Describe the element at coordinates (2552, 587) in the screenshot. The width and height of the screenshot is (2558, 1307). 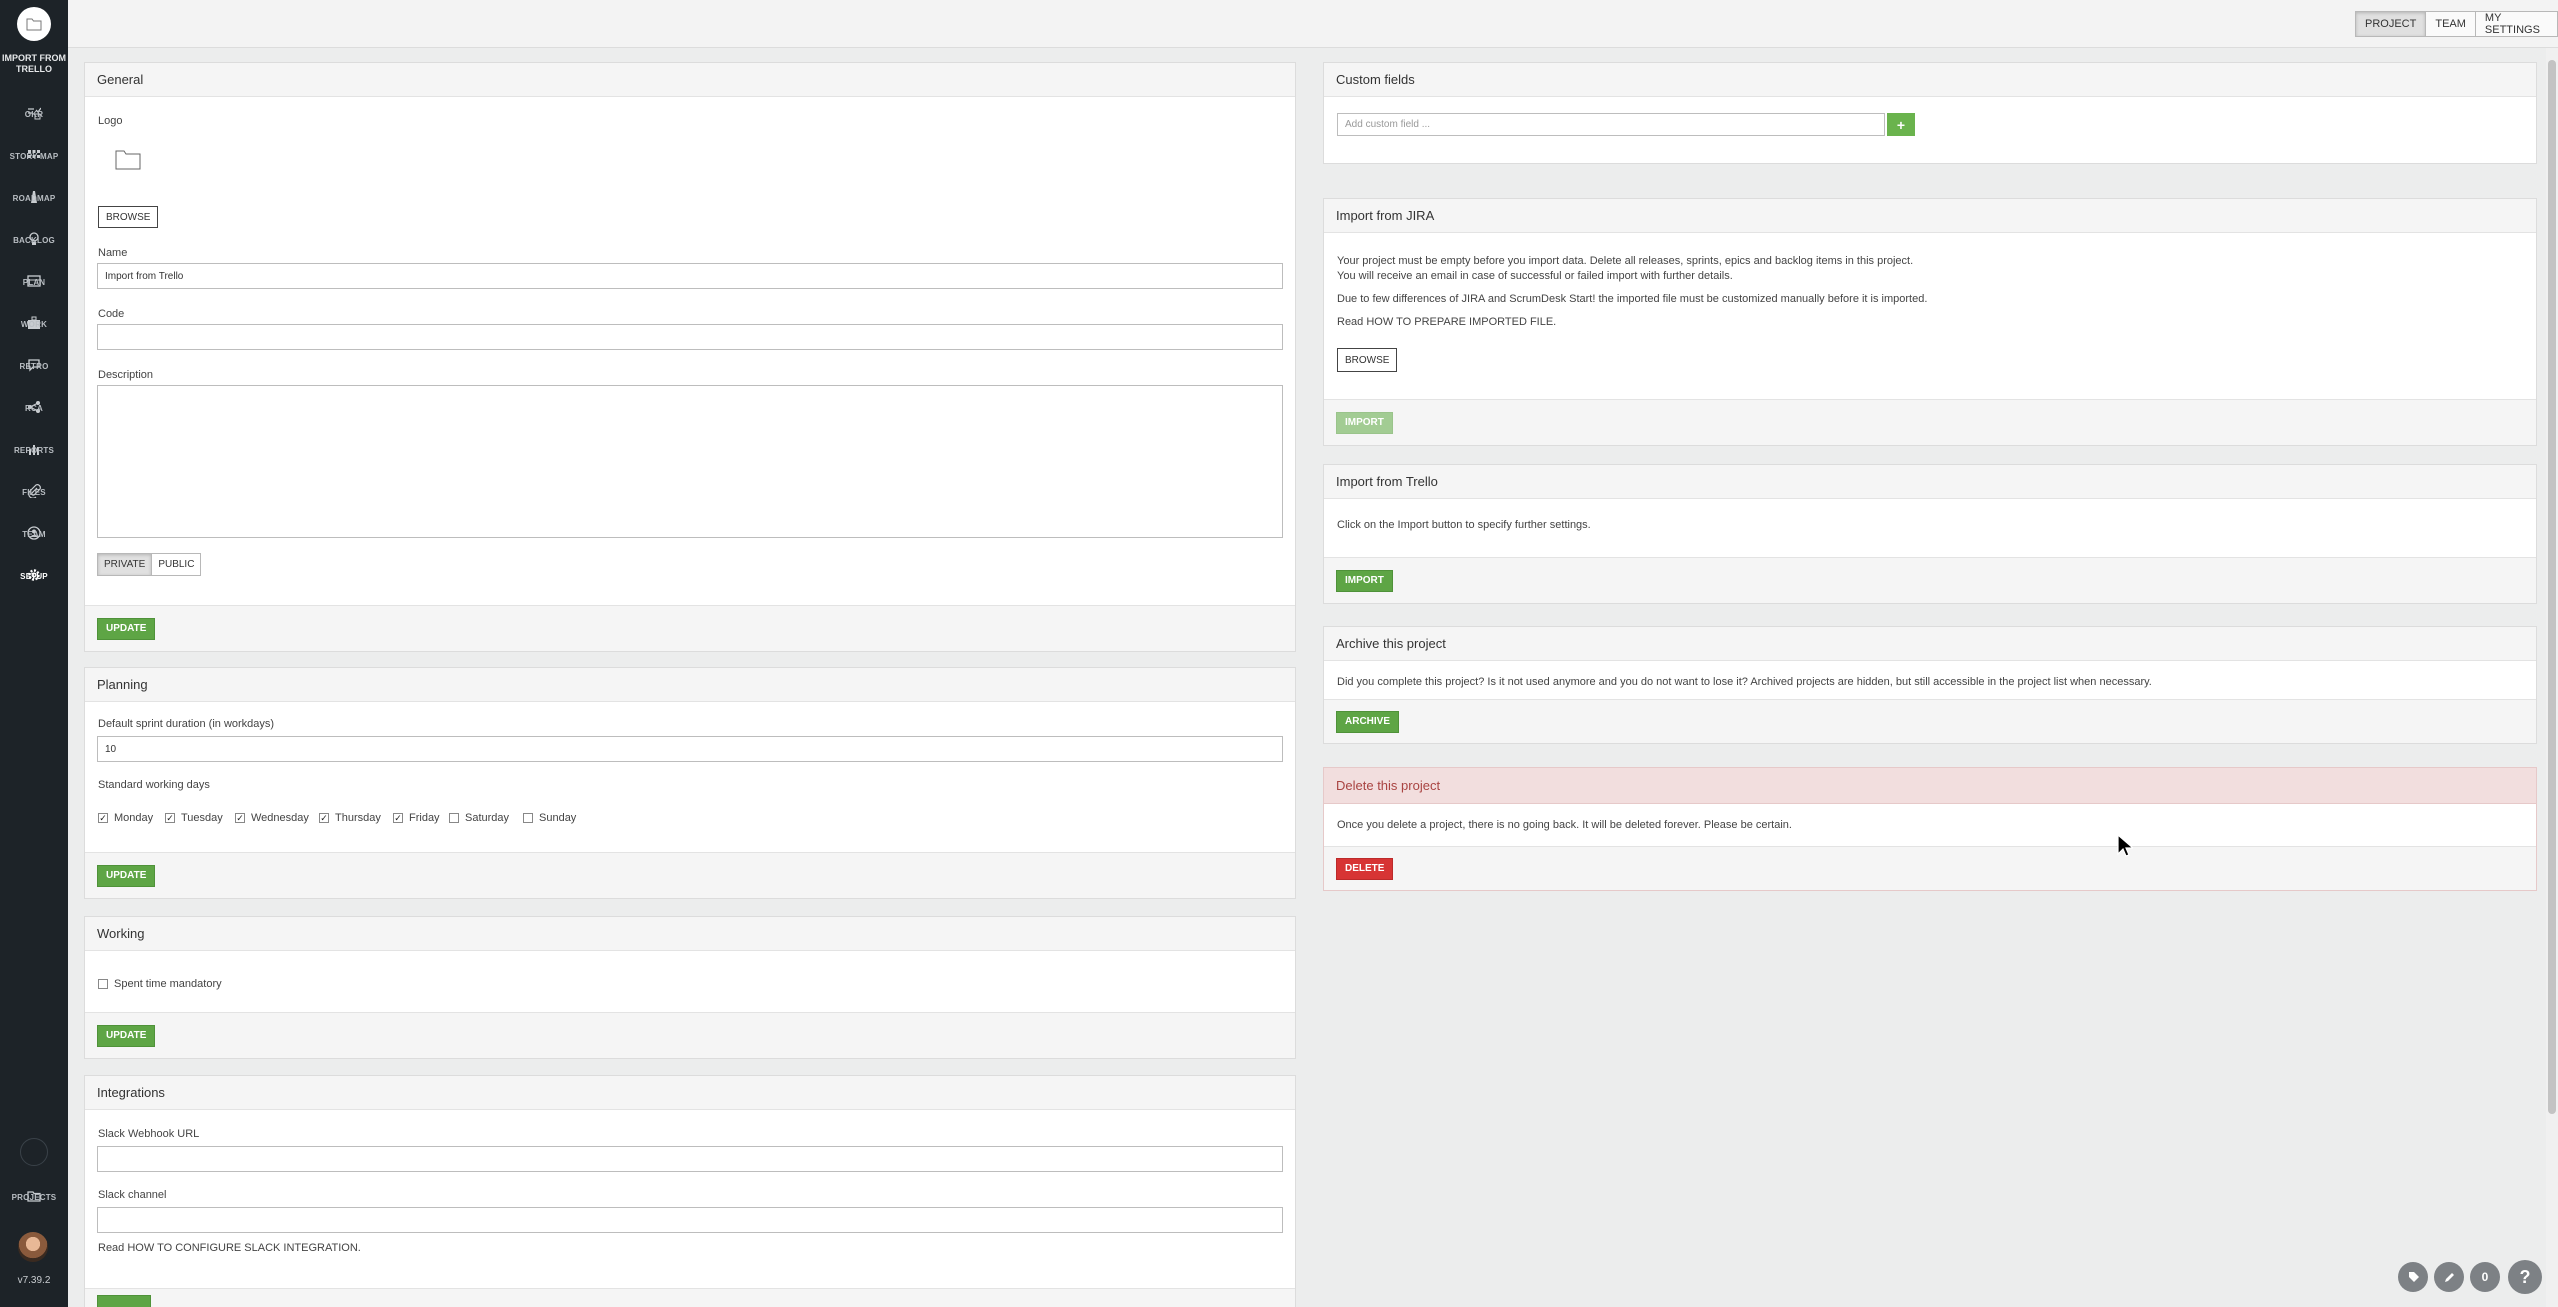
I see `scrollbar-thumb` at that location.